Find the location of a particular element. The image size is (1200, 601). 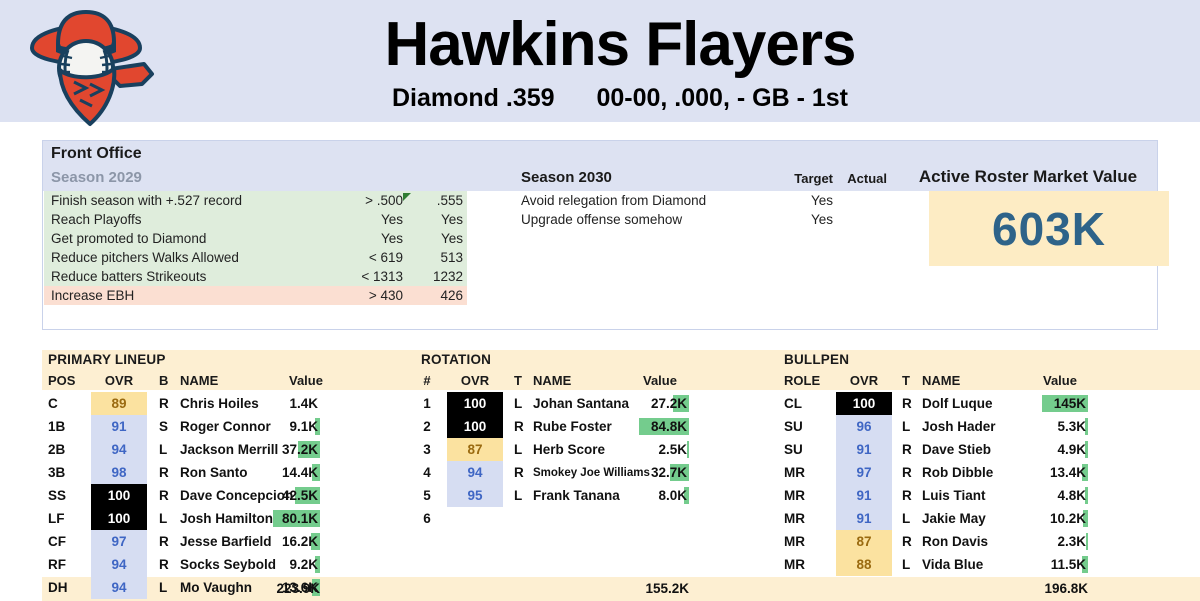

player-name: Luis Tiant is located at coordinates (954, 495).